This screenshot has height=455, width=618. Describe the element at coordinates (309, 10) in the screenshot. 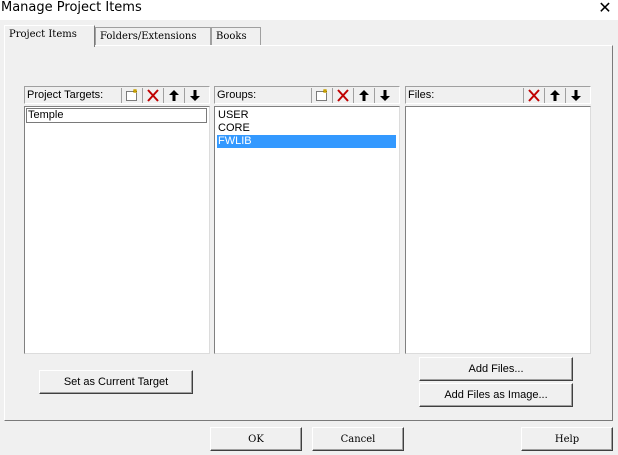

I see `title-bar: Manage Project Items ✕` at that location.